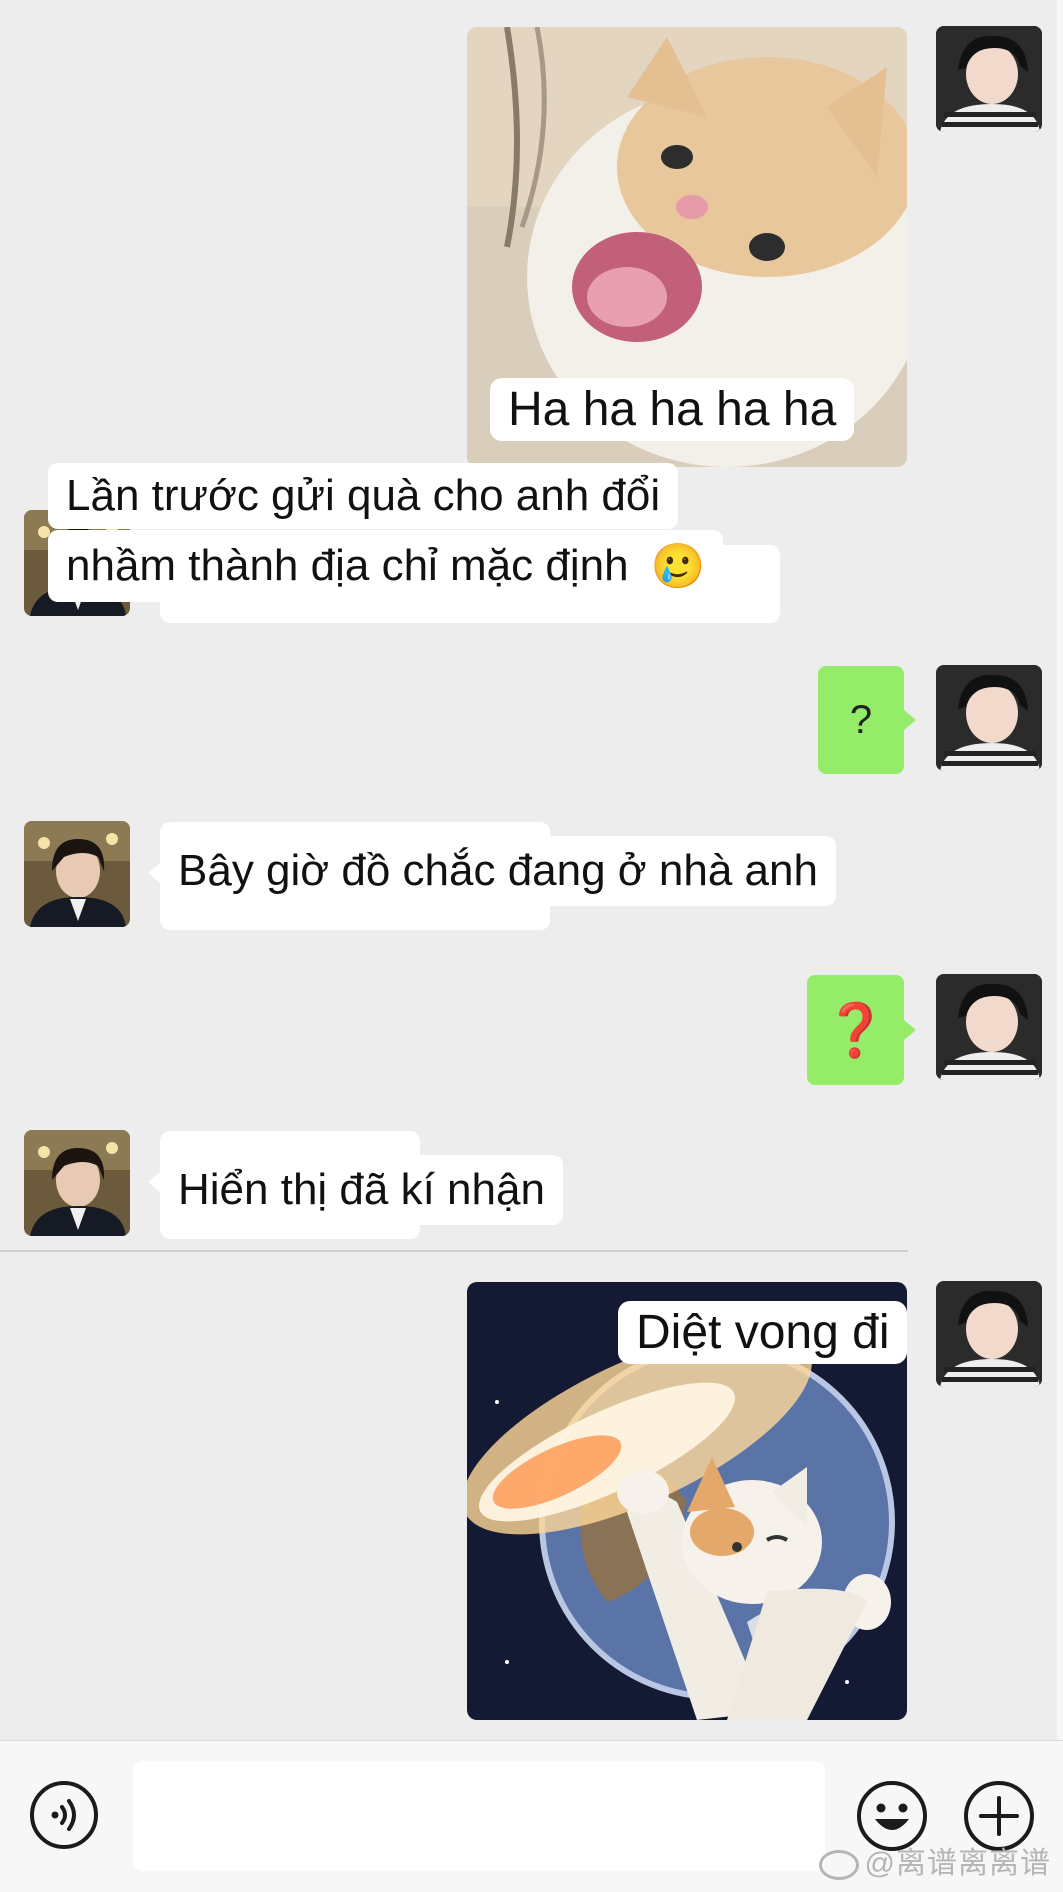 The image size is (1063, 1892). I want to click on received-message-bubble: Bây giờ đồ chắc đang ở nhà anh, so click(498, 871).